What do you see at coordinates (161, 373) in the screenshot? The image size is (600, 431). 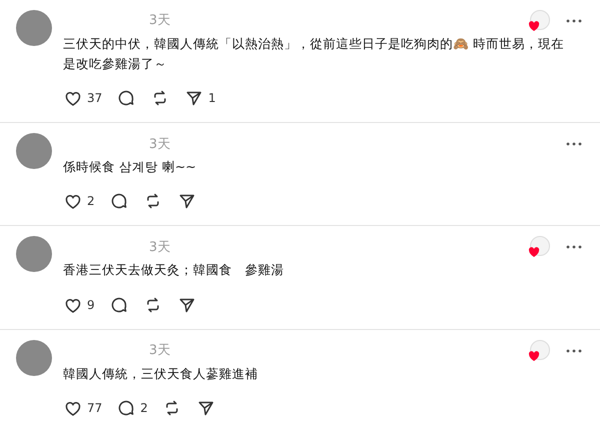 I see `post-text: 韓國人傳統，三伏天食人蔘雞進補` at bounding box center [161, 373].